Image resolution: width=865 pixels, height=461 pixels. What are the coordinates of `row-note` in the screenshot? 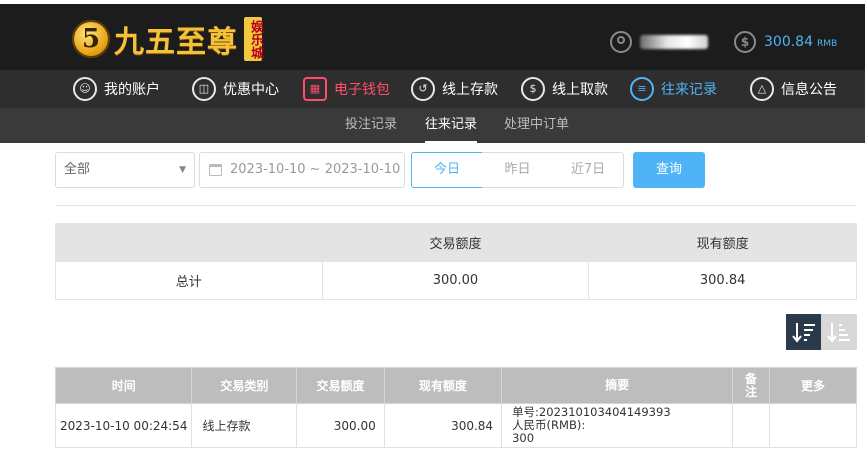 It's located at (751, 425).